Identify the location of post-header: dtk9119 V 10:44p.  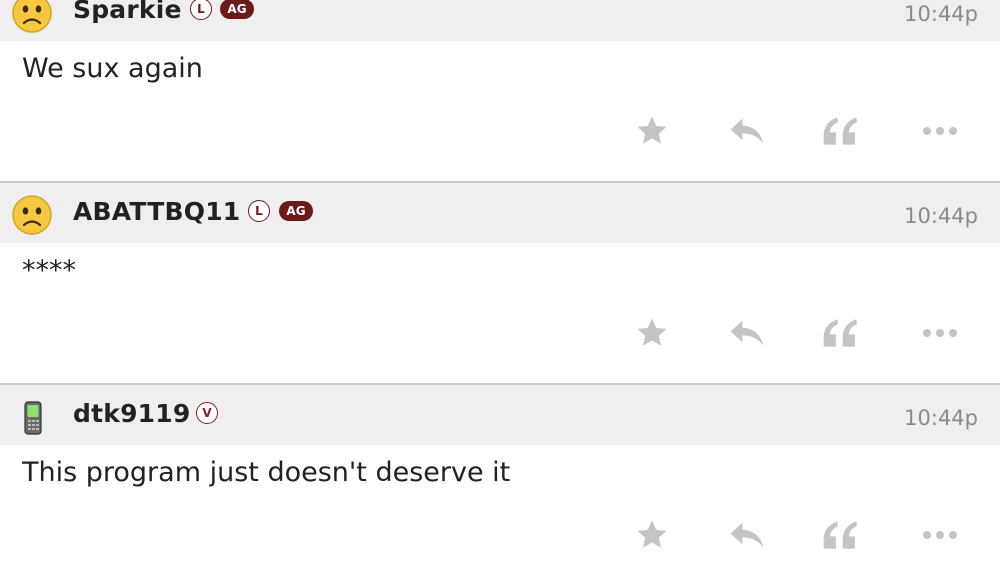
(500, 415).